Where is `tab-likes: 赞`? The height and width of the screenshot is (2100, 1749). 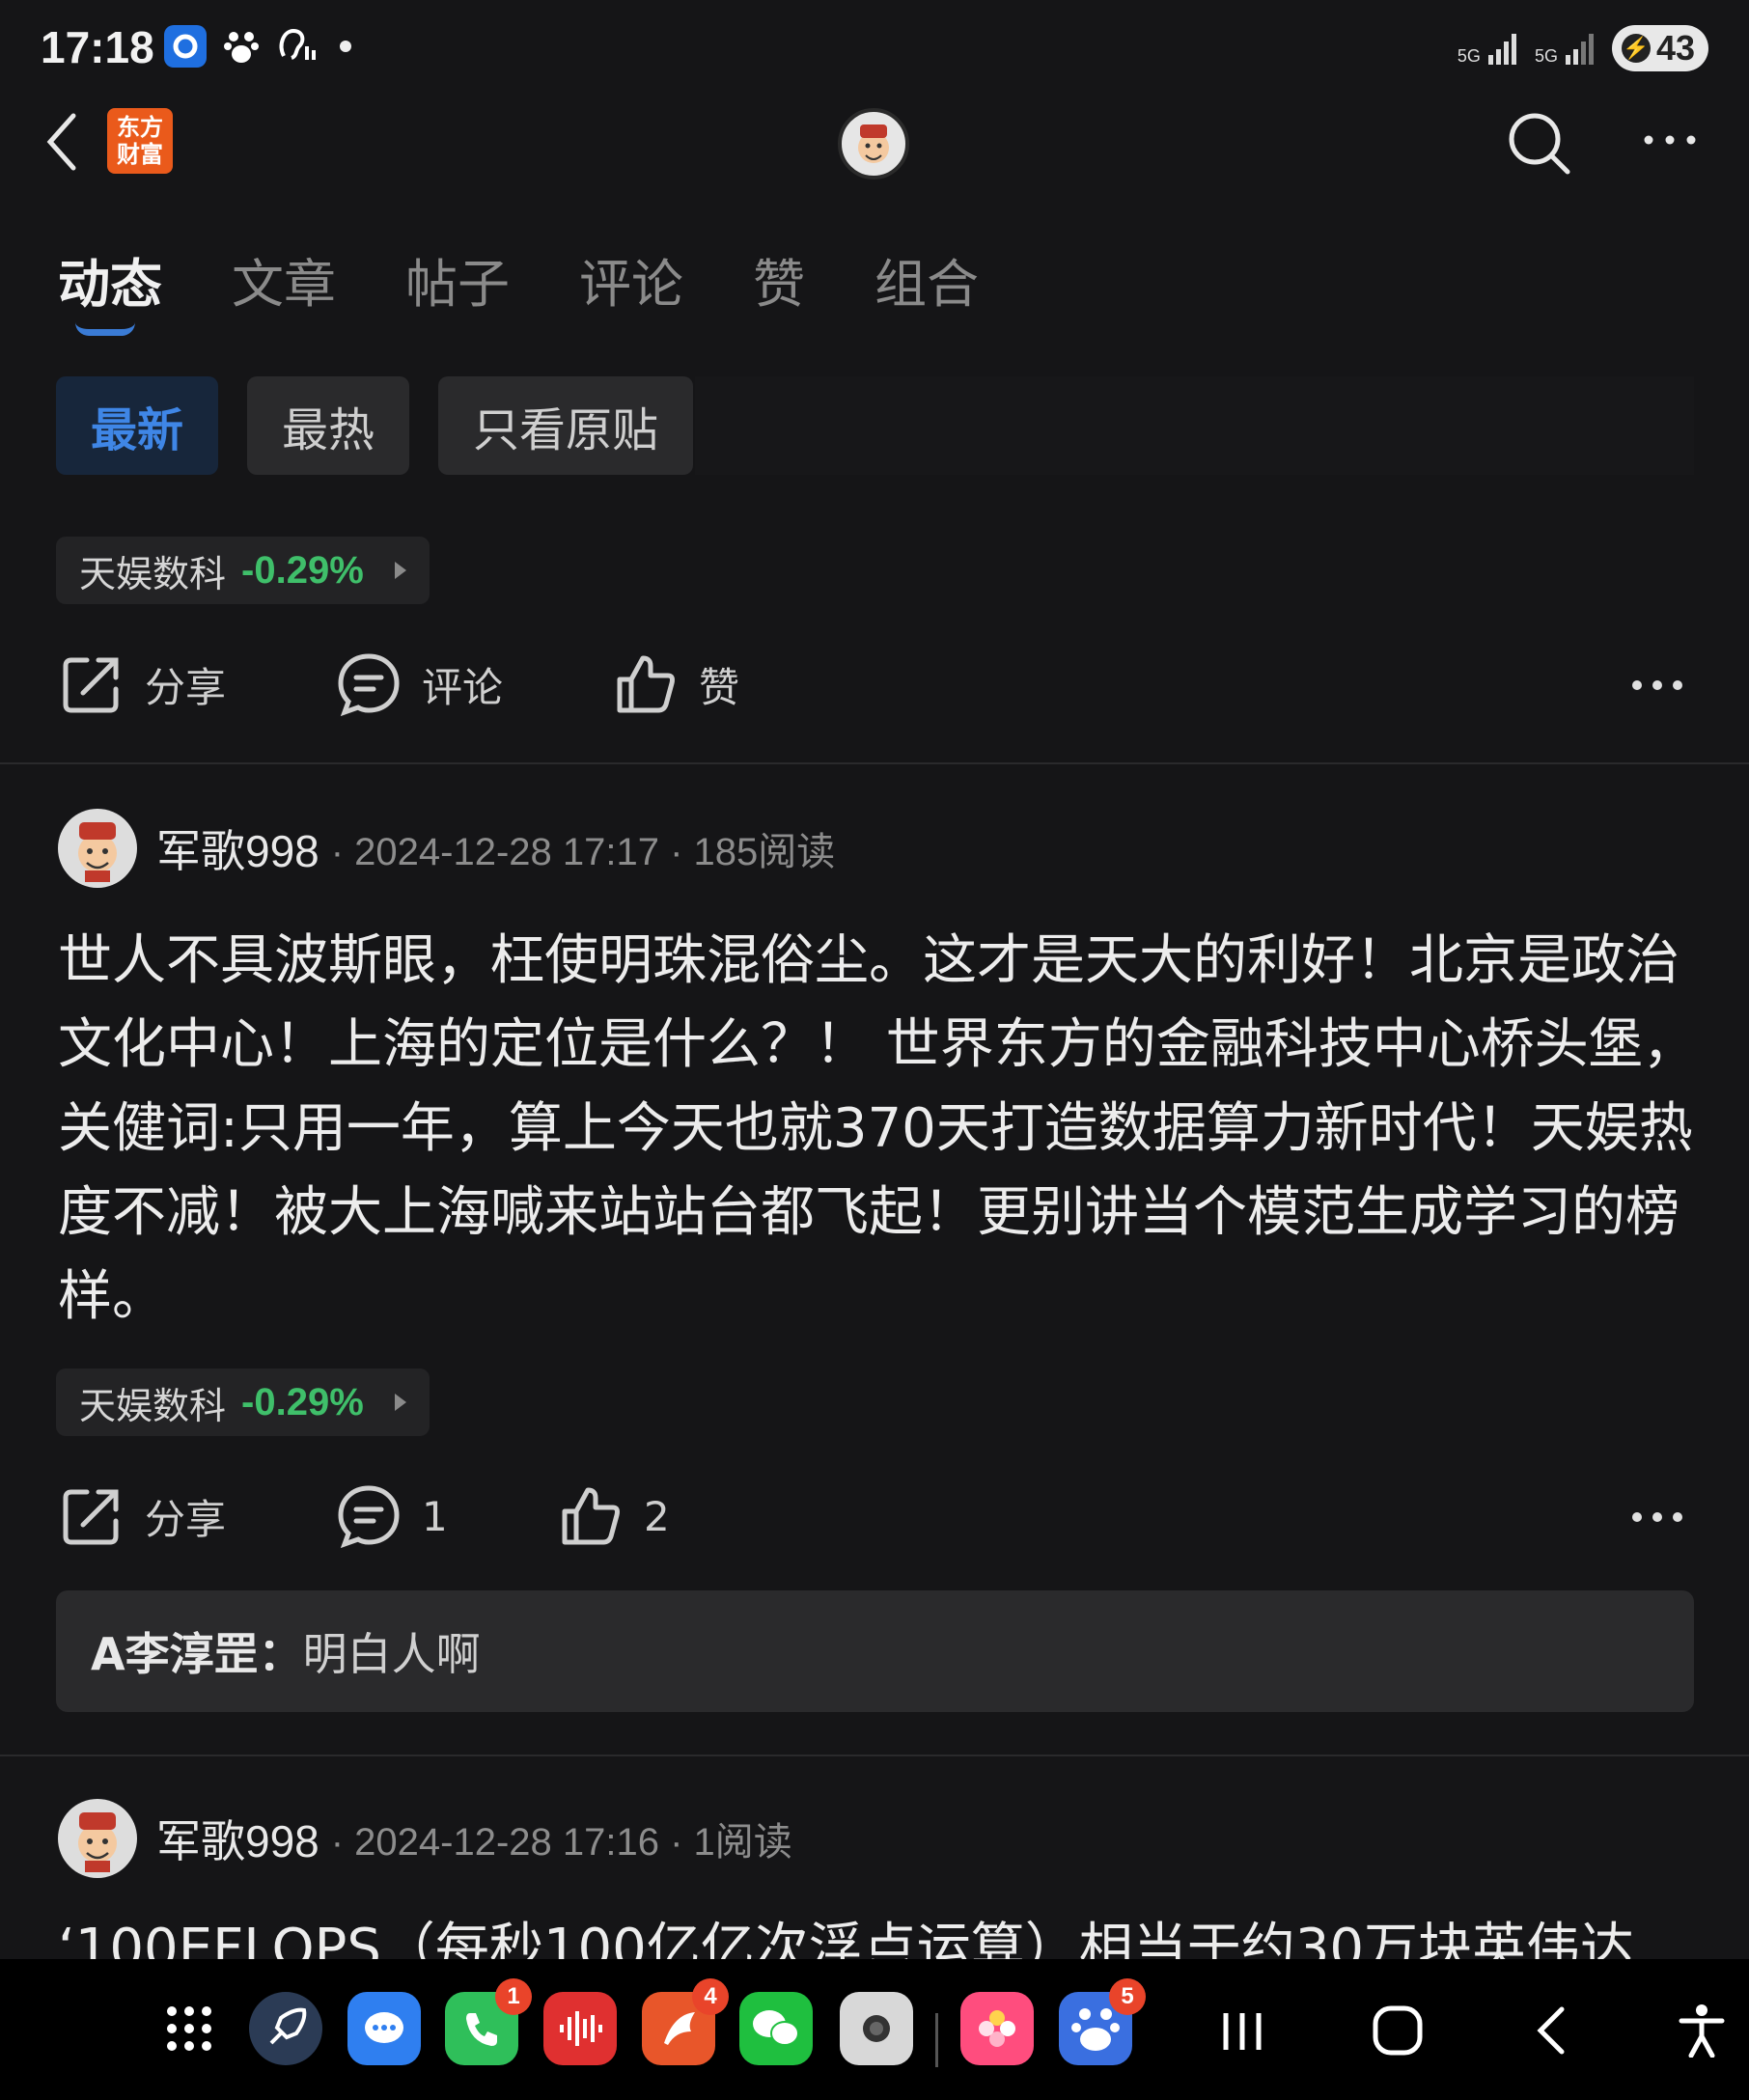
tab-likes: 赞 is located at coordinates (779, 279).